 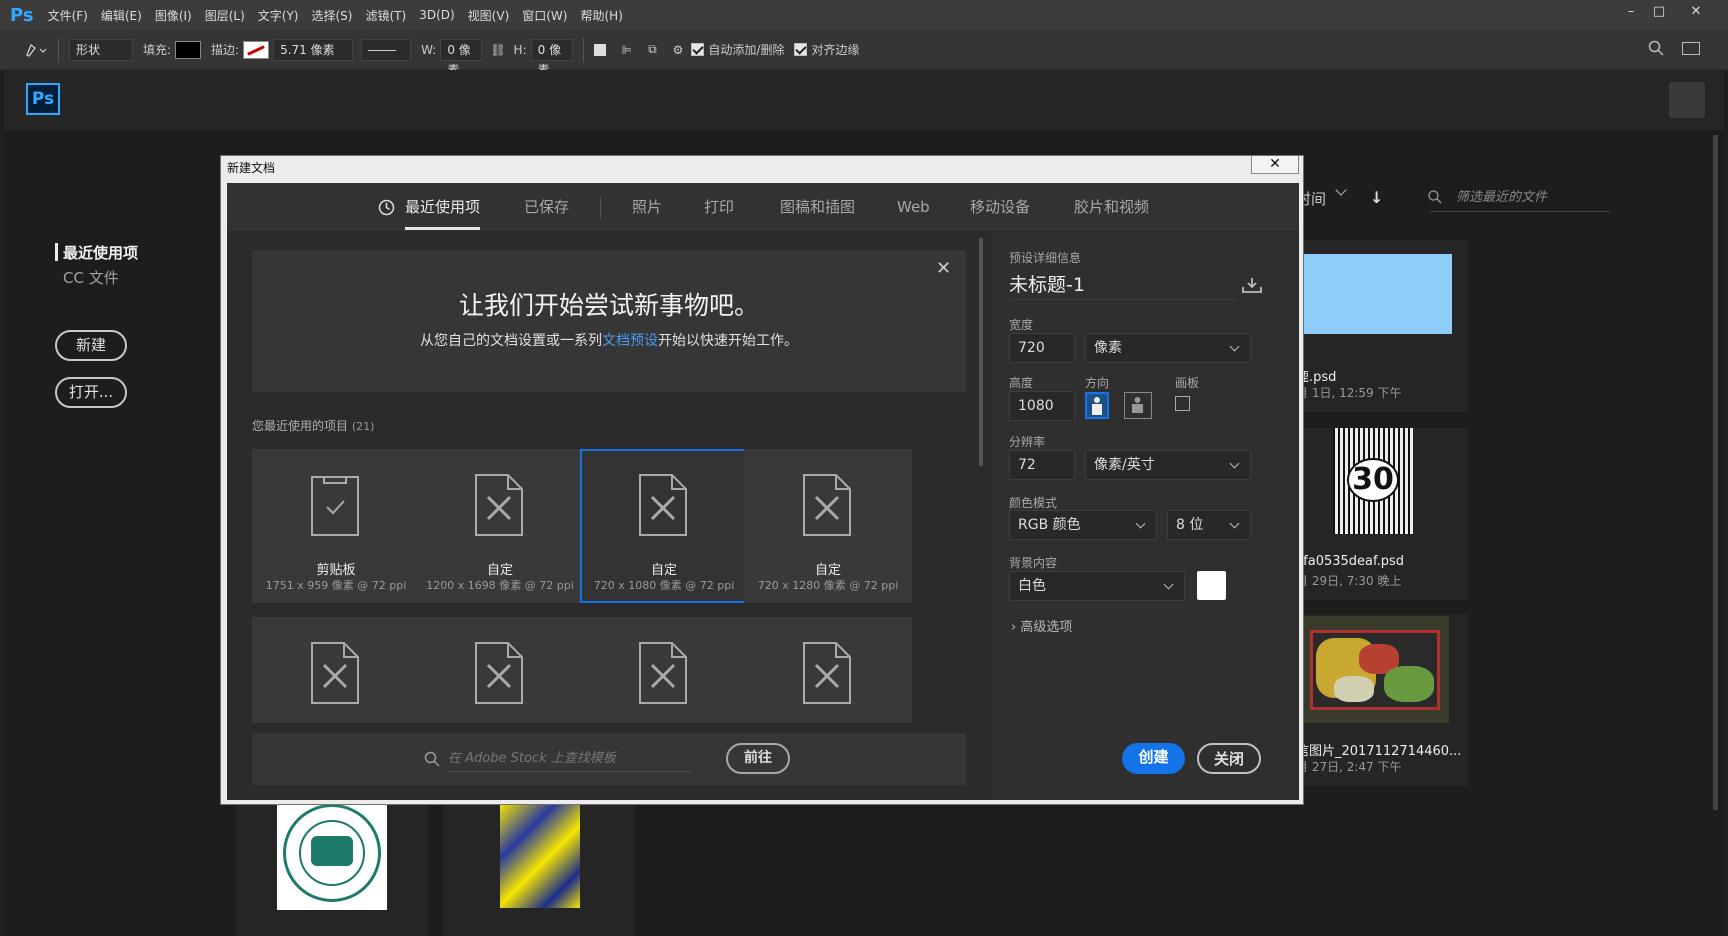 I want to click on minimize-button: –, so click(x=1631, y=12).